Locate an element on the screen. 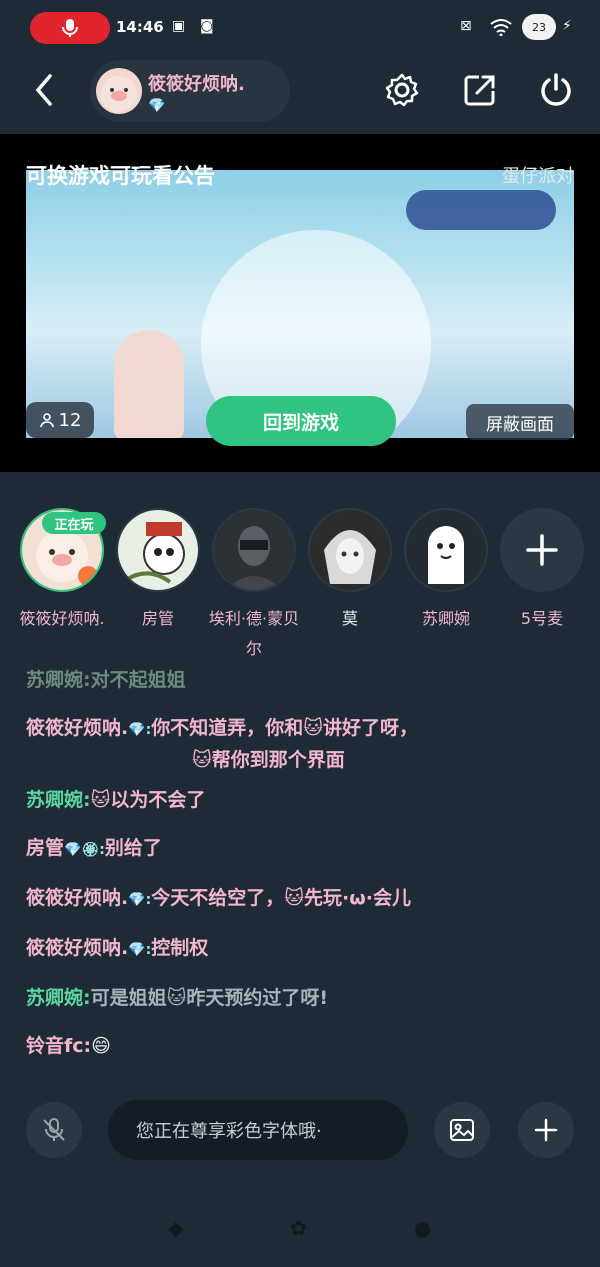  seat-3: 埃利·德·蒙贝尔 is located at coordinates (254, 586).